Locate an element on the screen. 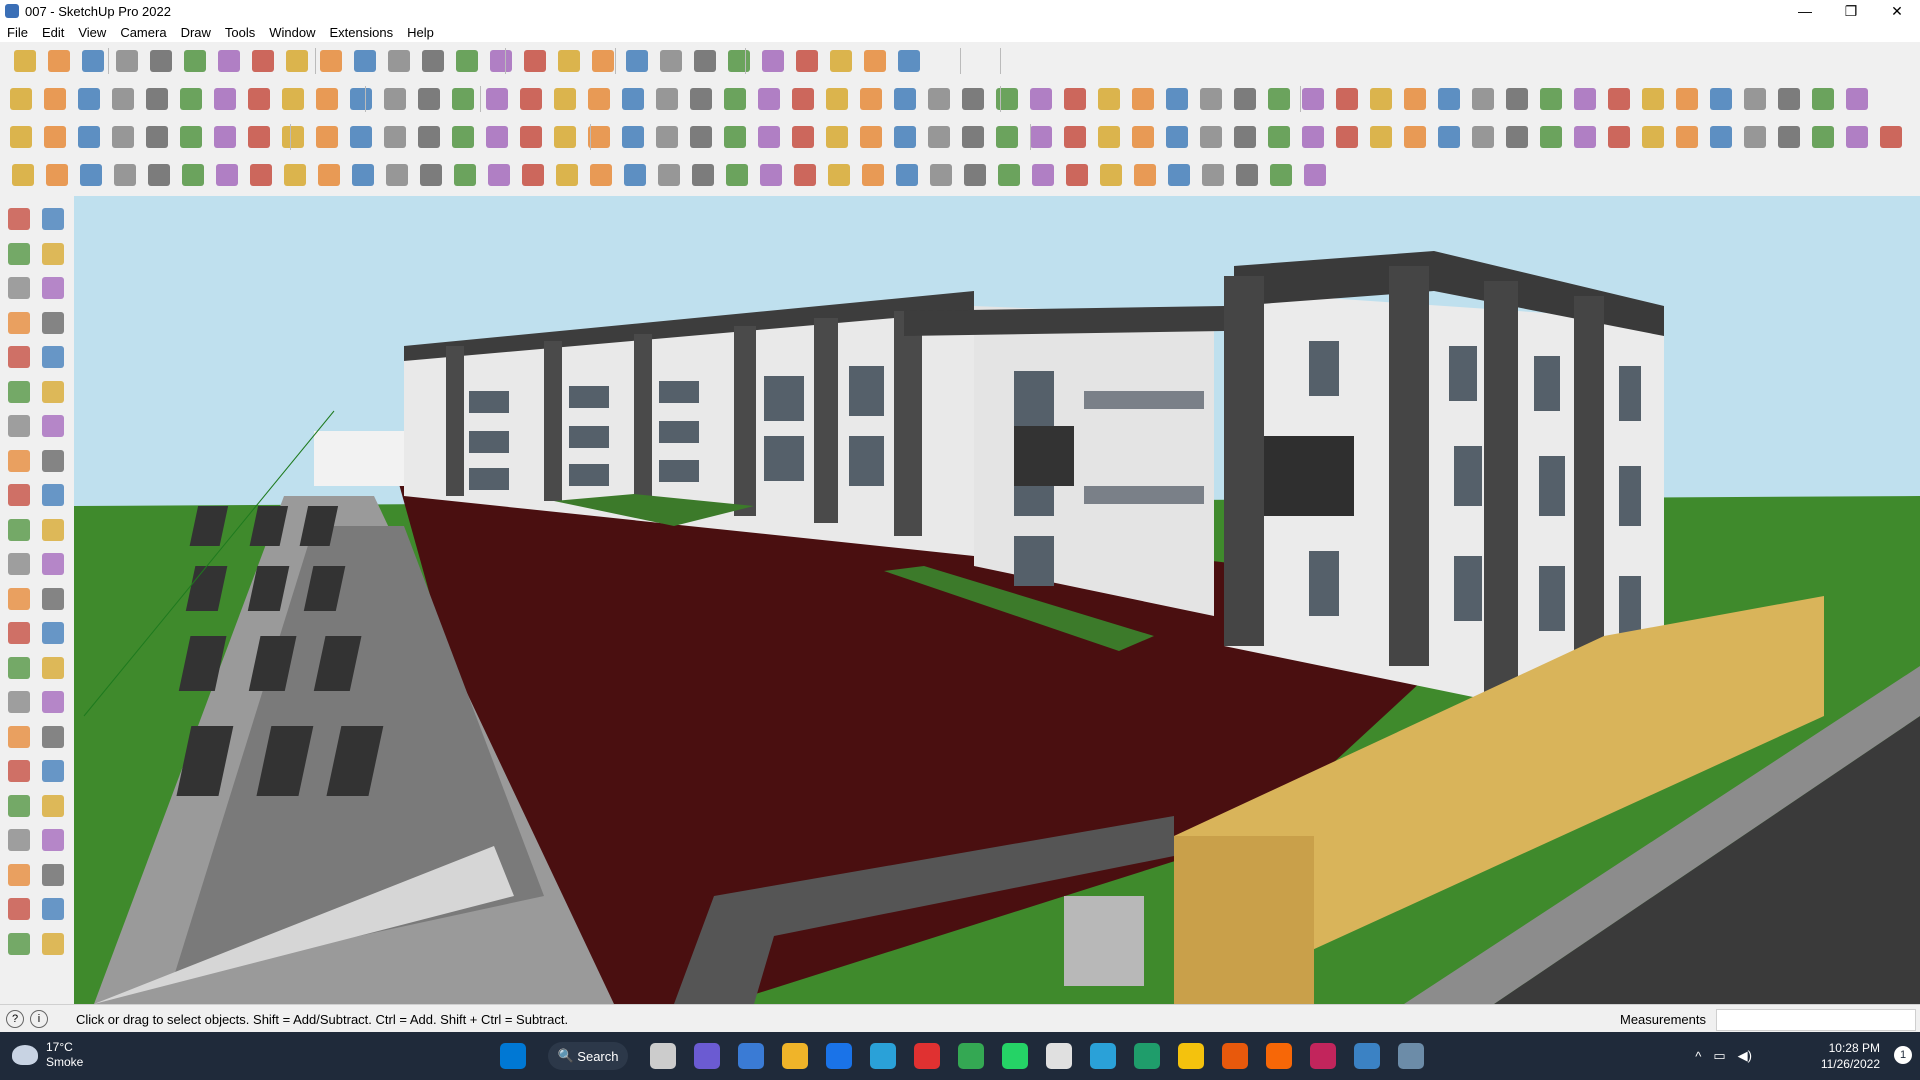 Image resolution: width=1920 pixels, height=1080 pixels. menu-edit: Edit is located at coordinates (53, 32).